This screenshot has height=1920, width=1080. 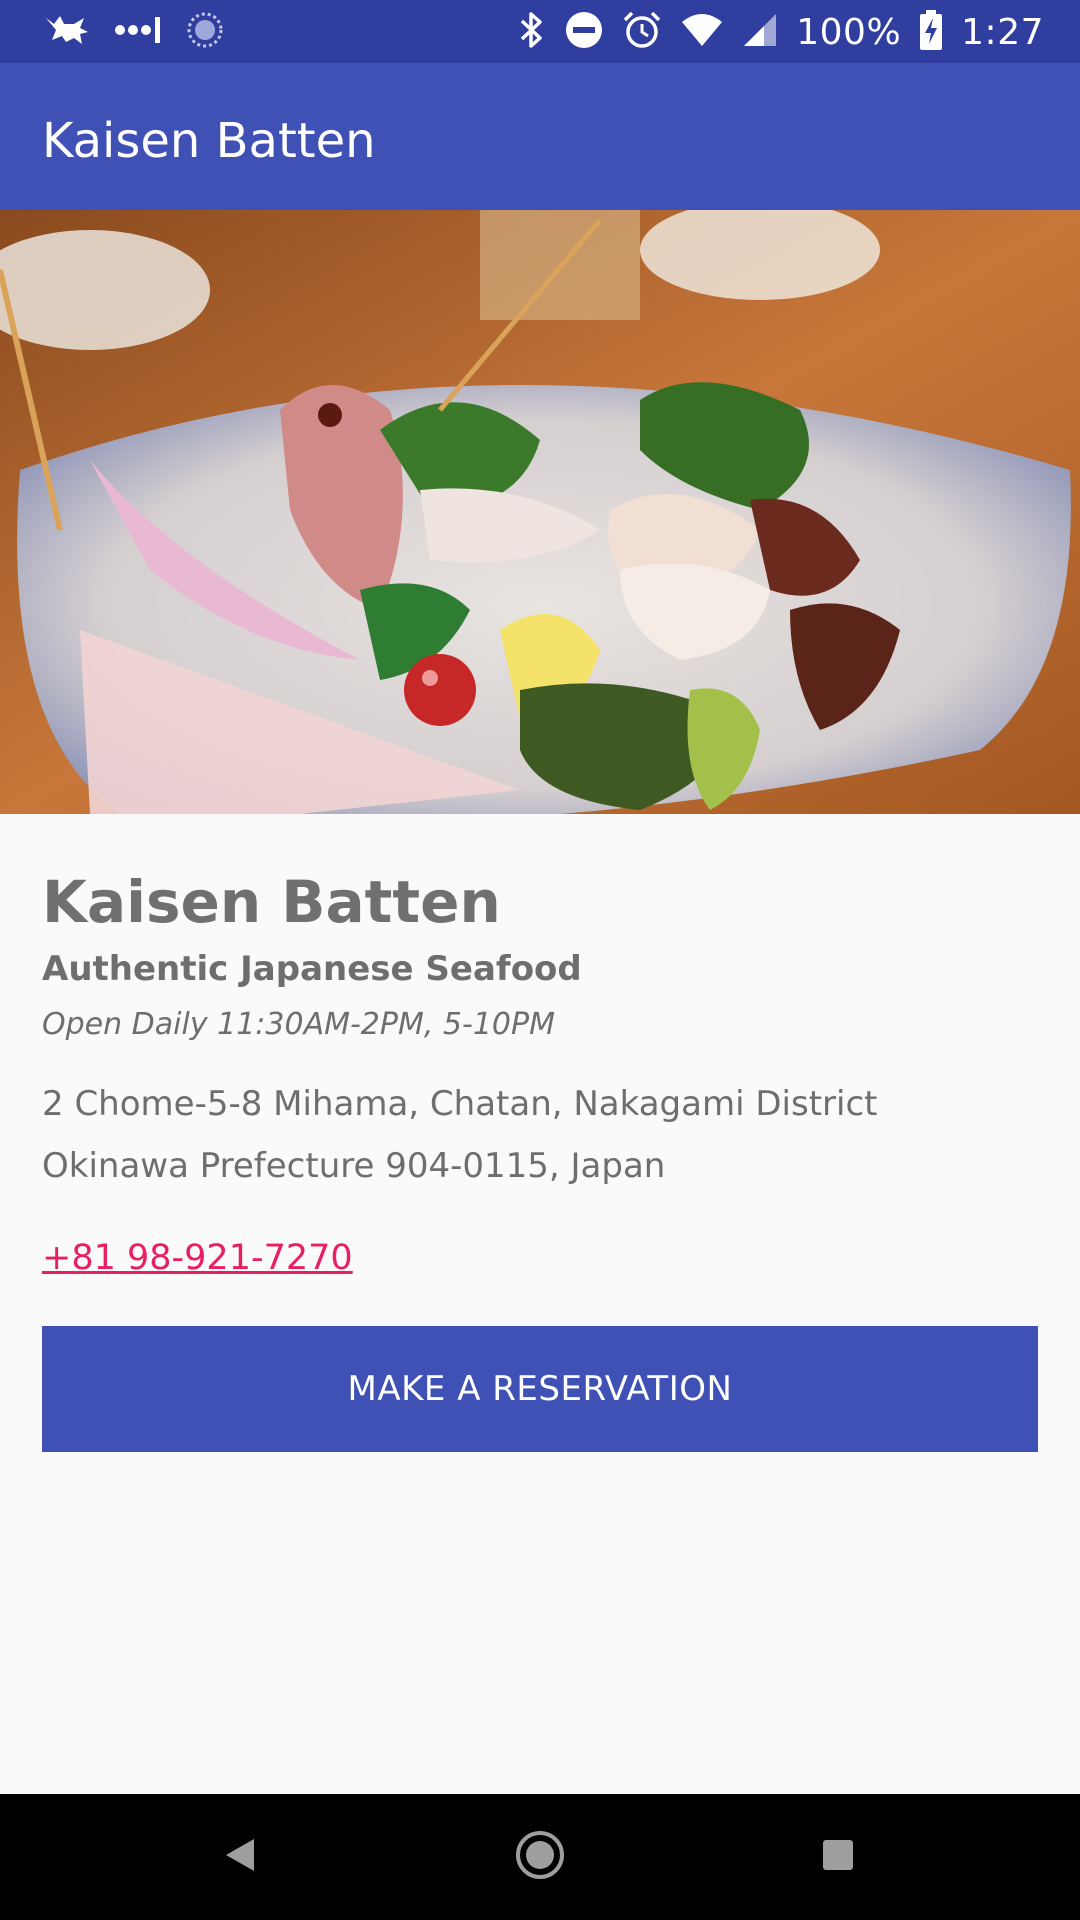 What do you see at coordinates (209, 141) in the screenshot?
I see `app-title: Kaisen Batten` at bounding box center [209, 141].